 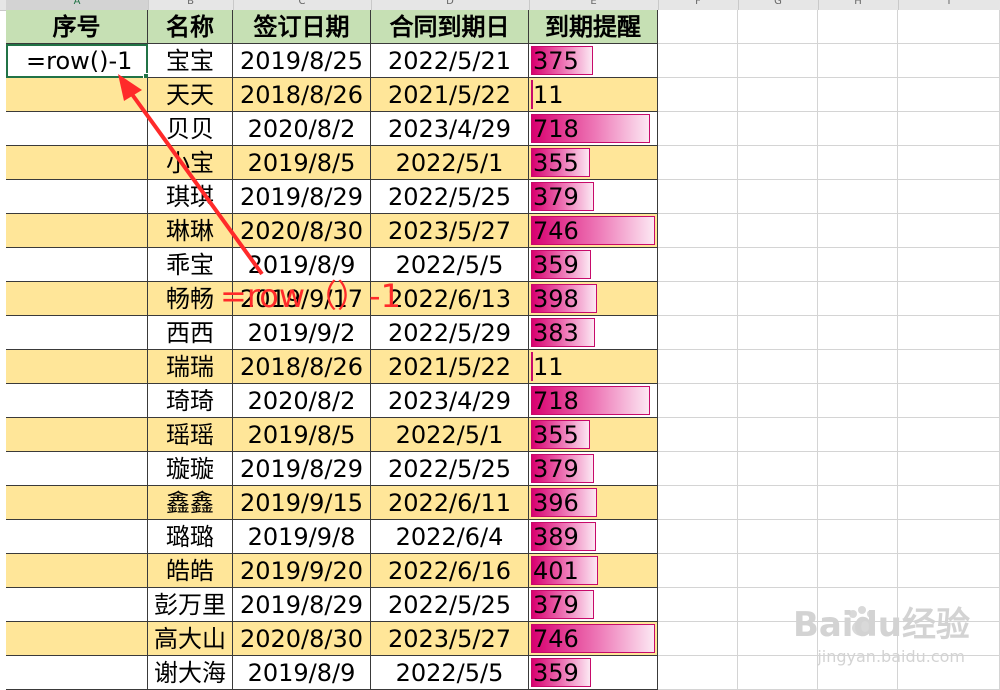 What do you see at coordinates (450, 5) in the screenshot?
I see `column-letter-d: D` at bounding box center [450, 5].